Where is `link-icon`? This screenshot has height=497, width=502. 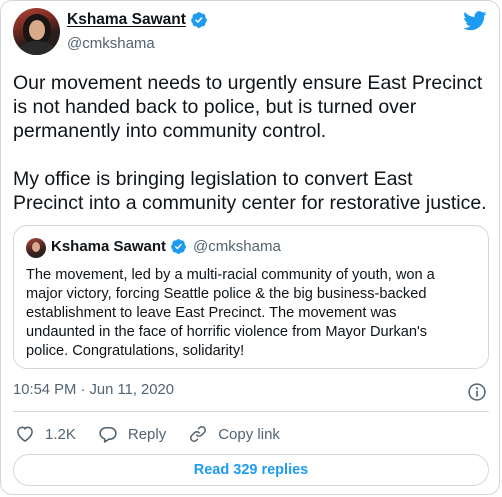
link-icon is located at coordinates (198, 434).